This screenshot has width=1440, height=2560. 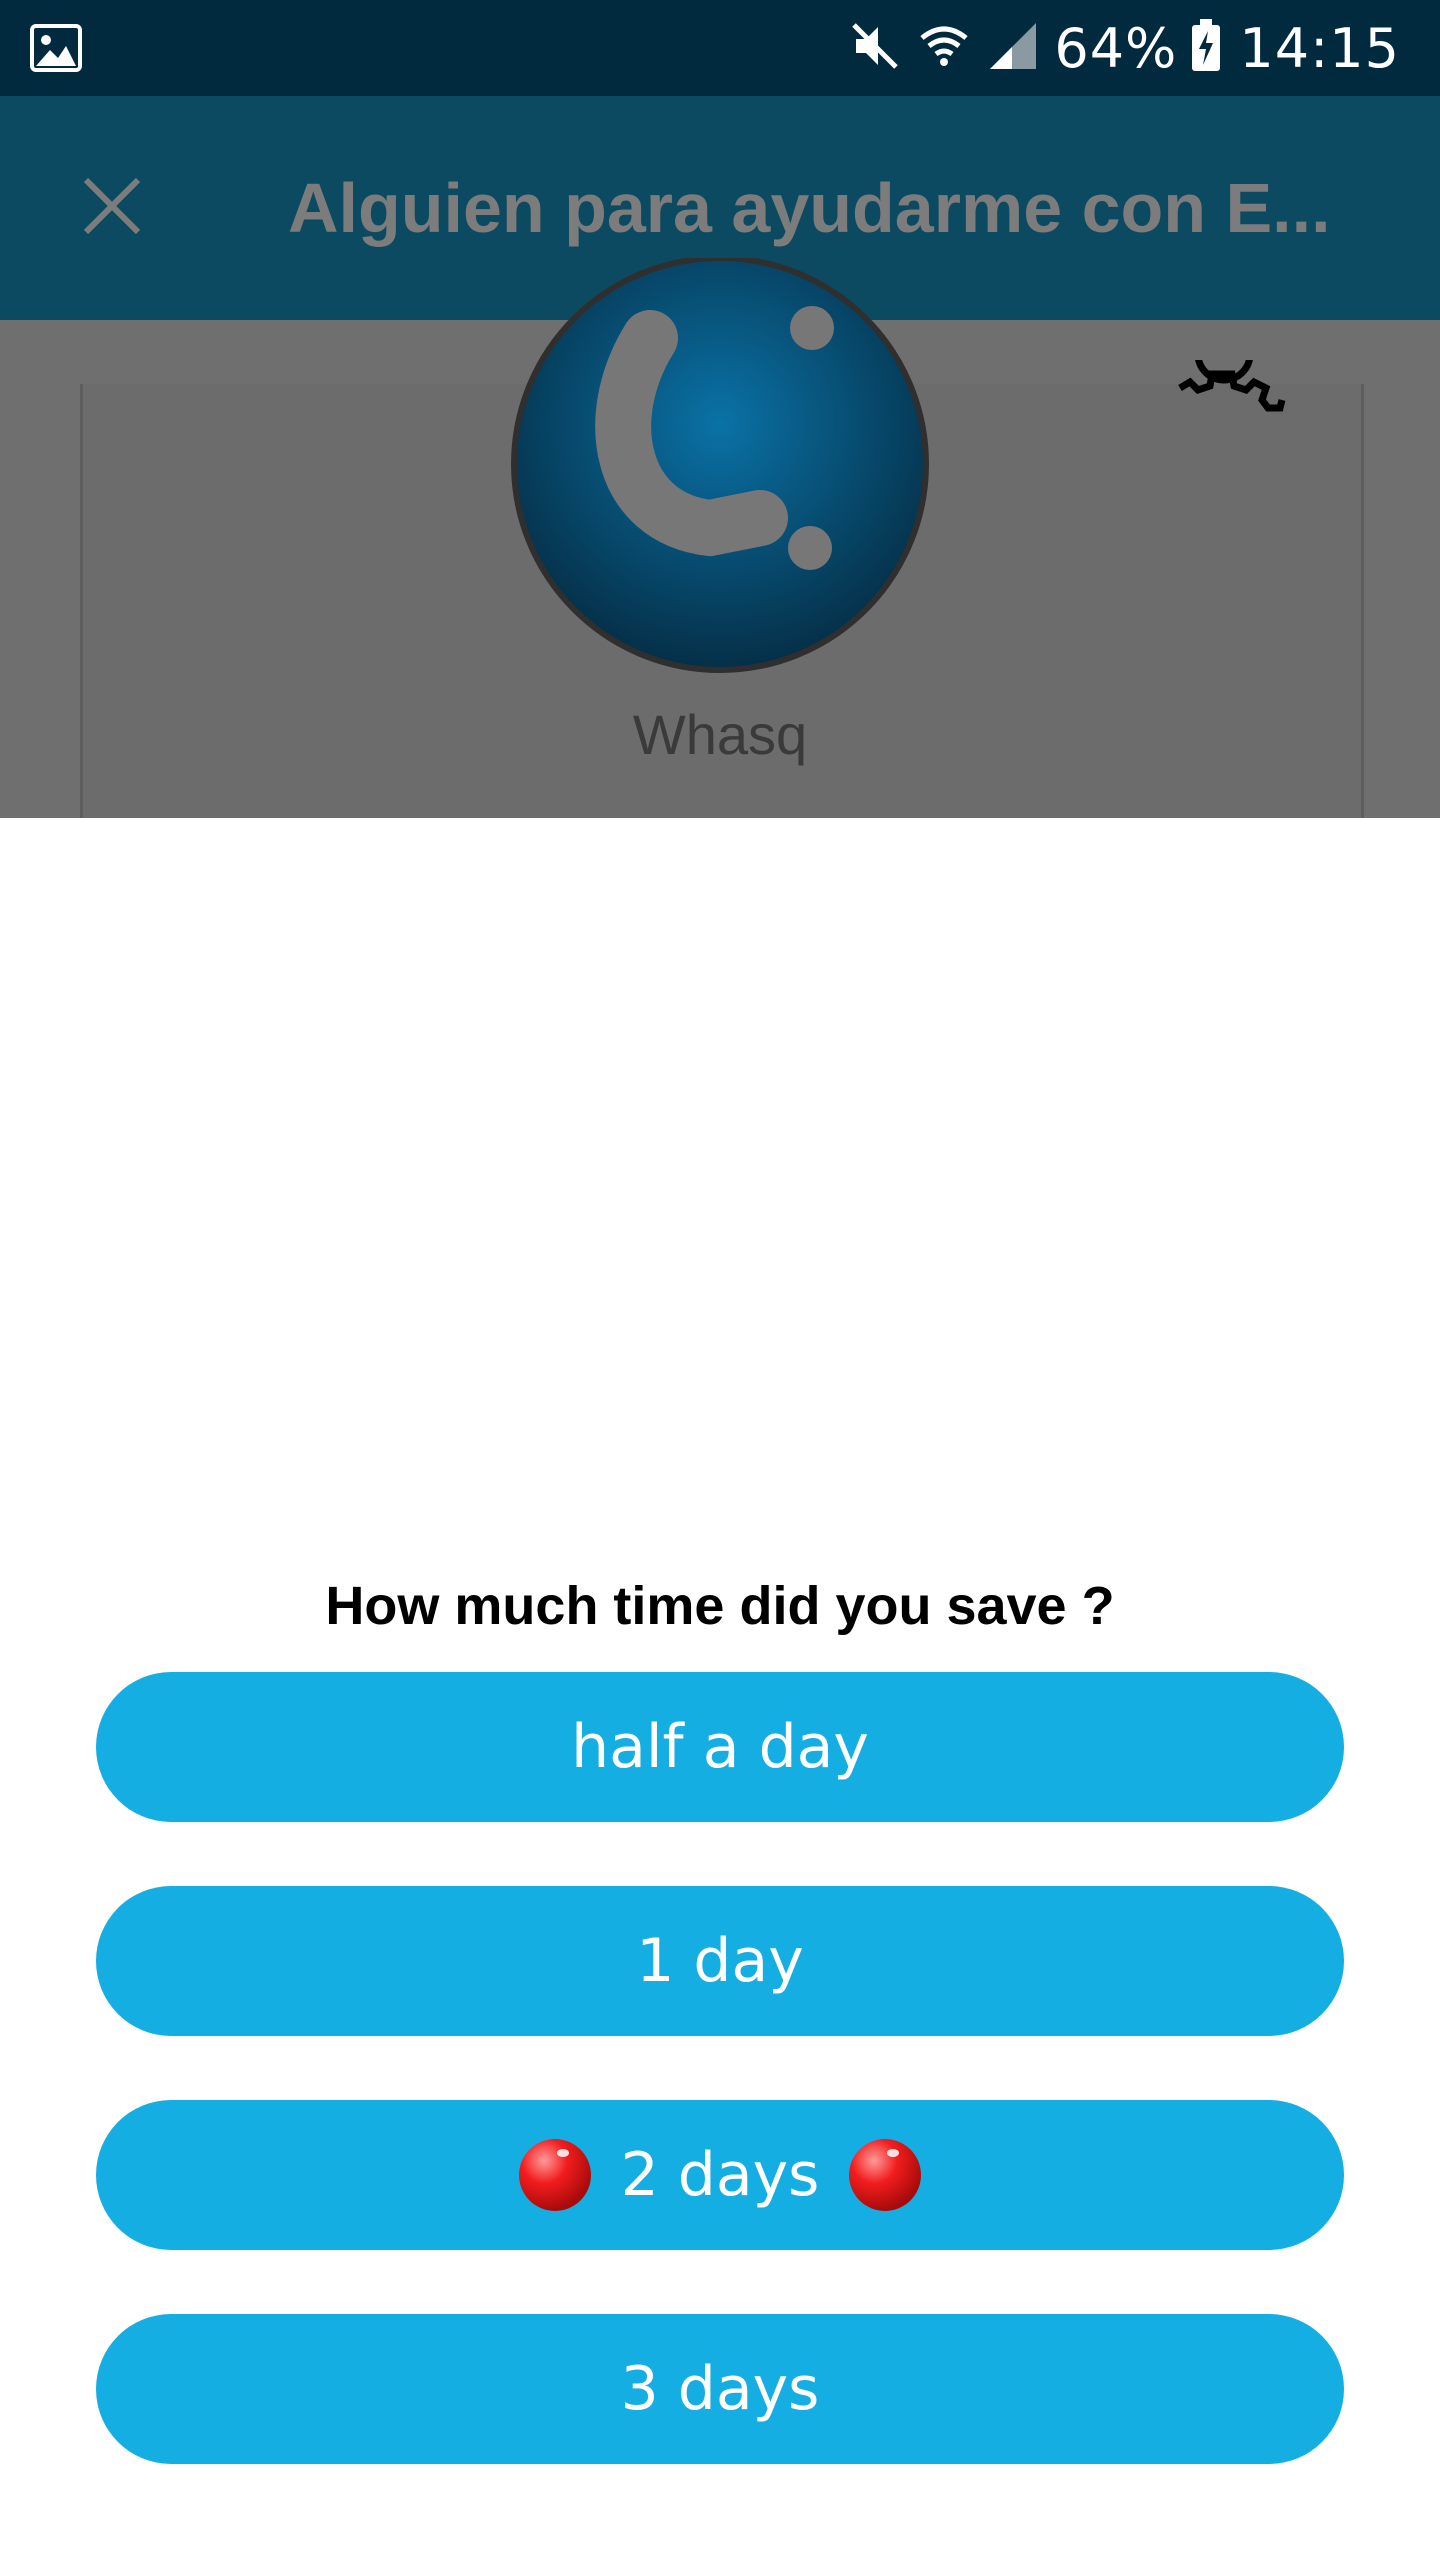 I want to click on close-button, so click(x=112, y=208).